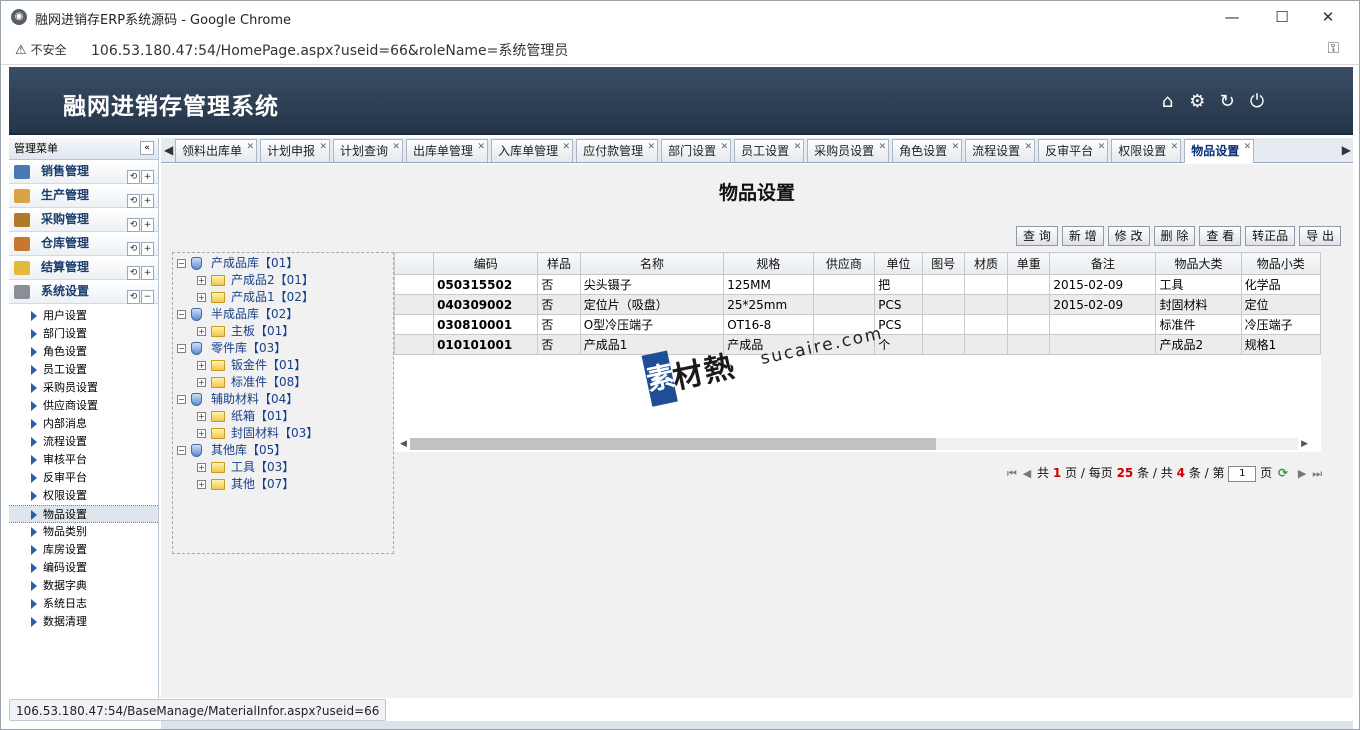 This screenshot has width=1360, height=730. What do you see at coordinates (532, 150) in the screenshot?
I see `tab-item: 入库单管理 ✕` at bounding box center [532, 150].